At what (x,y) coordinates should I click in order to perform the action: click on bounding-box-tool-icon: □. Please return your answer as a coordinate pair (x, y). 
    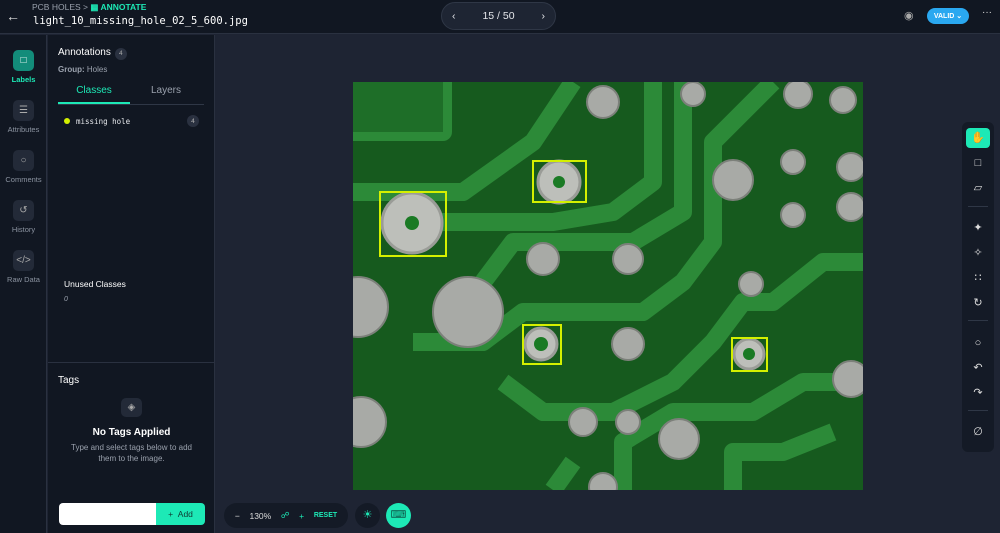
    Looking at the image, I should click on (978, 163).